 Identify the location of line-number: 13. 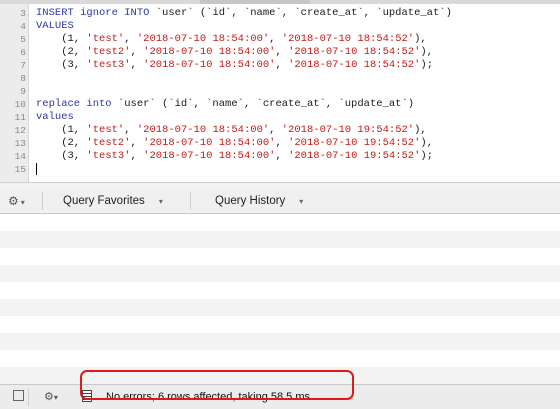
(20, 143).